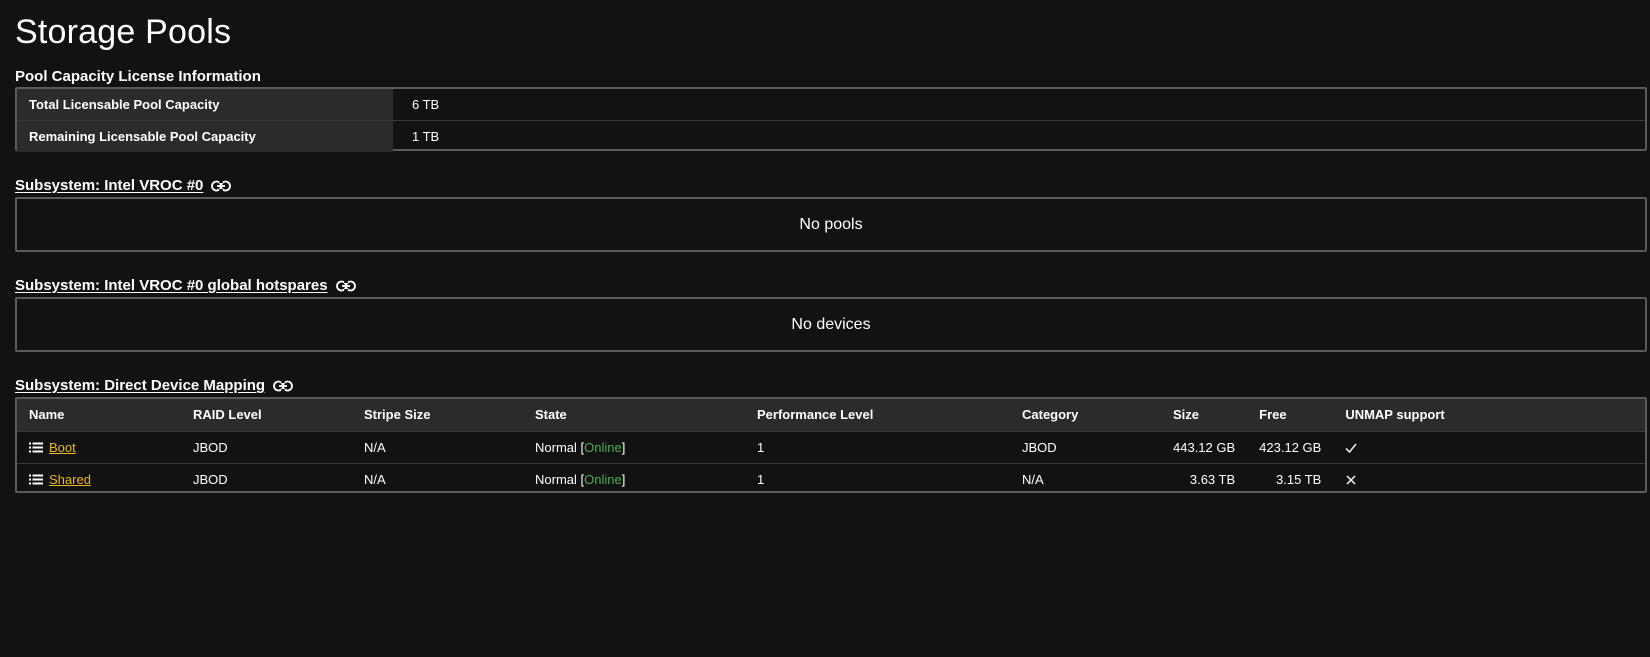 This screenshot has height=657, width=1650. What do you see at coordinates (140, 386) in the screenshot?
I see `subsystem-ddm-link: Subsystem: Direct Device Mapping` at bounding box center [140, 386].